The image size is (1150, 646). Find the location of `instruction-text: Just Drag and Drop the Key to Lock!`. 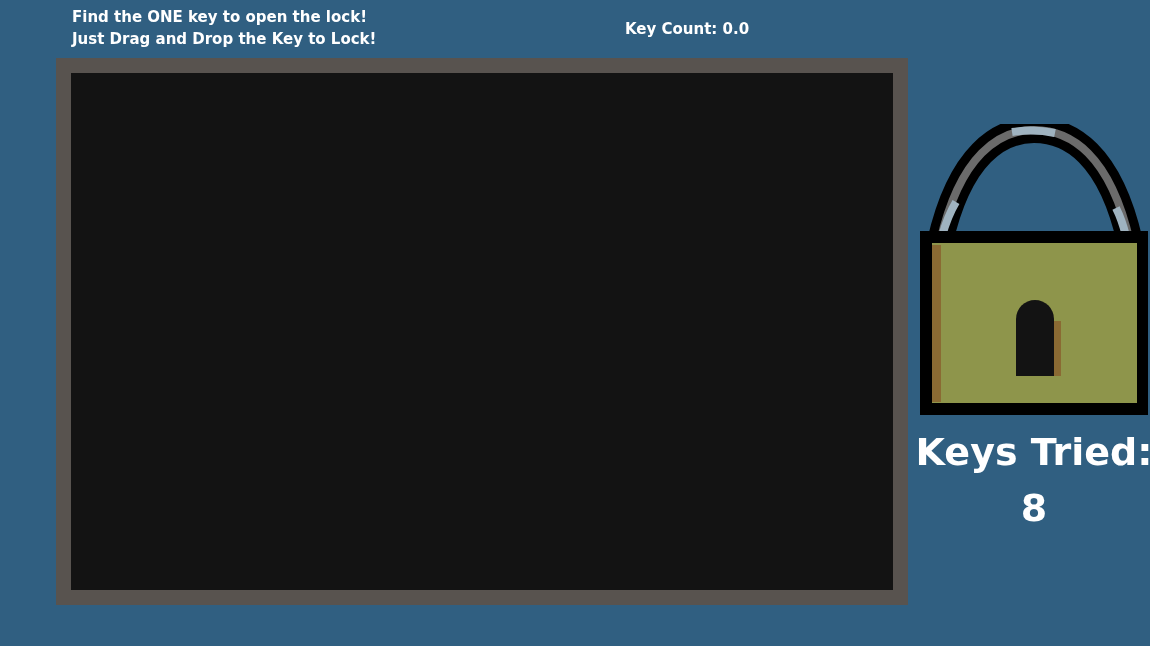

instruction-text: Just Drag and Drop the Key to Lock! is located at coordinates (225, 39).